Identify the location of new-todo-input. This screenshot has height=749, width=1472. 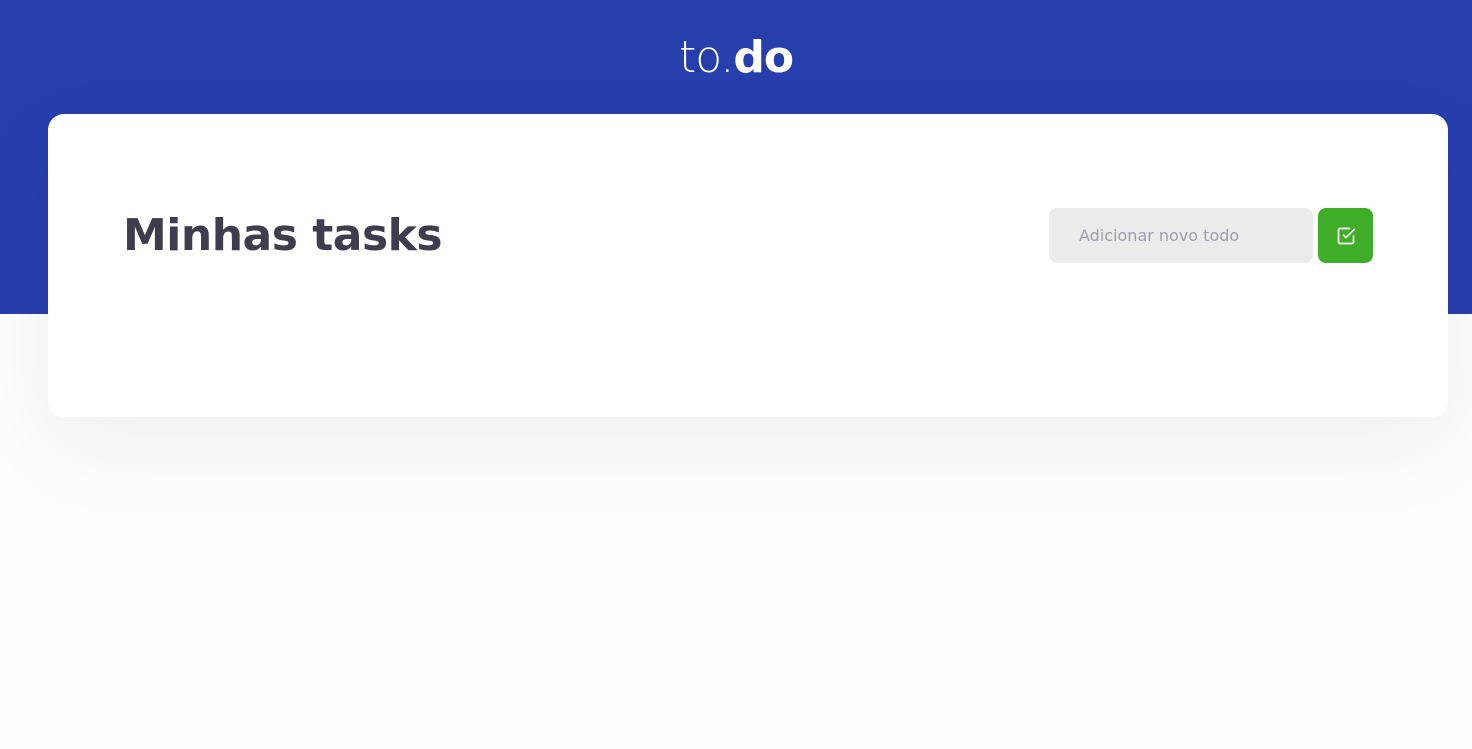
(1181, 235).